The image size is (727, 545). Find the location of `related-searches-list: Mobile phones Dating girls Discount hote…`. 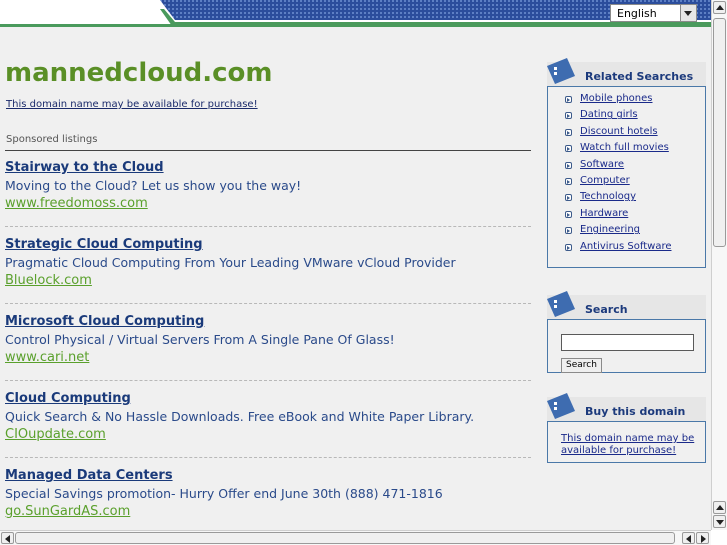

related-searches-list: Mobile phones Dating girls Discount hote… is located at coordinates (626, 172).